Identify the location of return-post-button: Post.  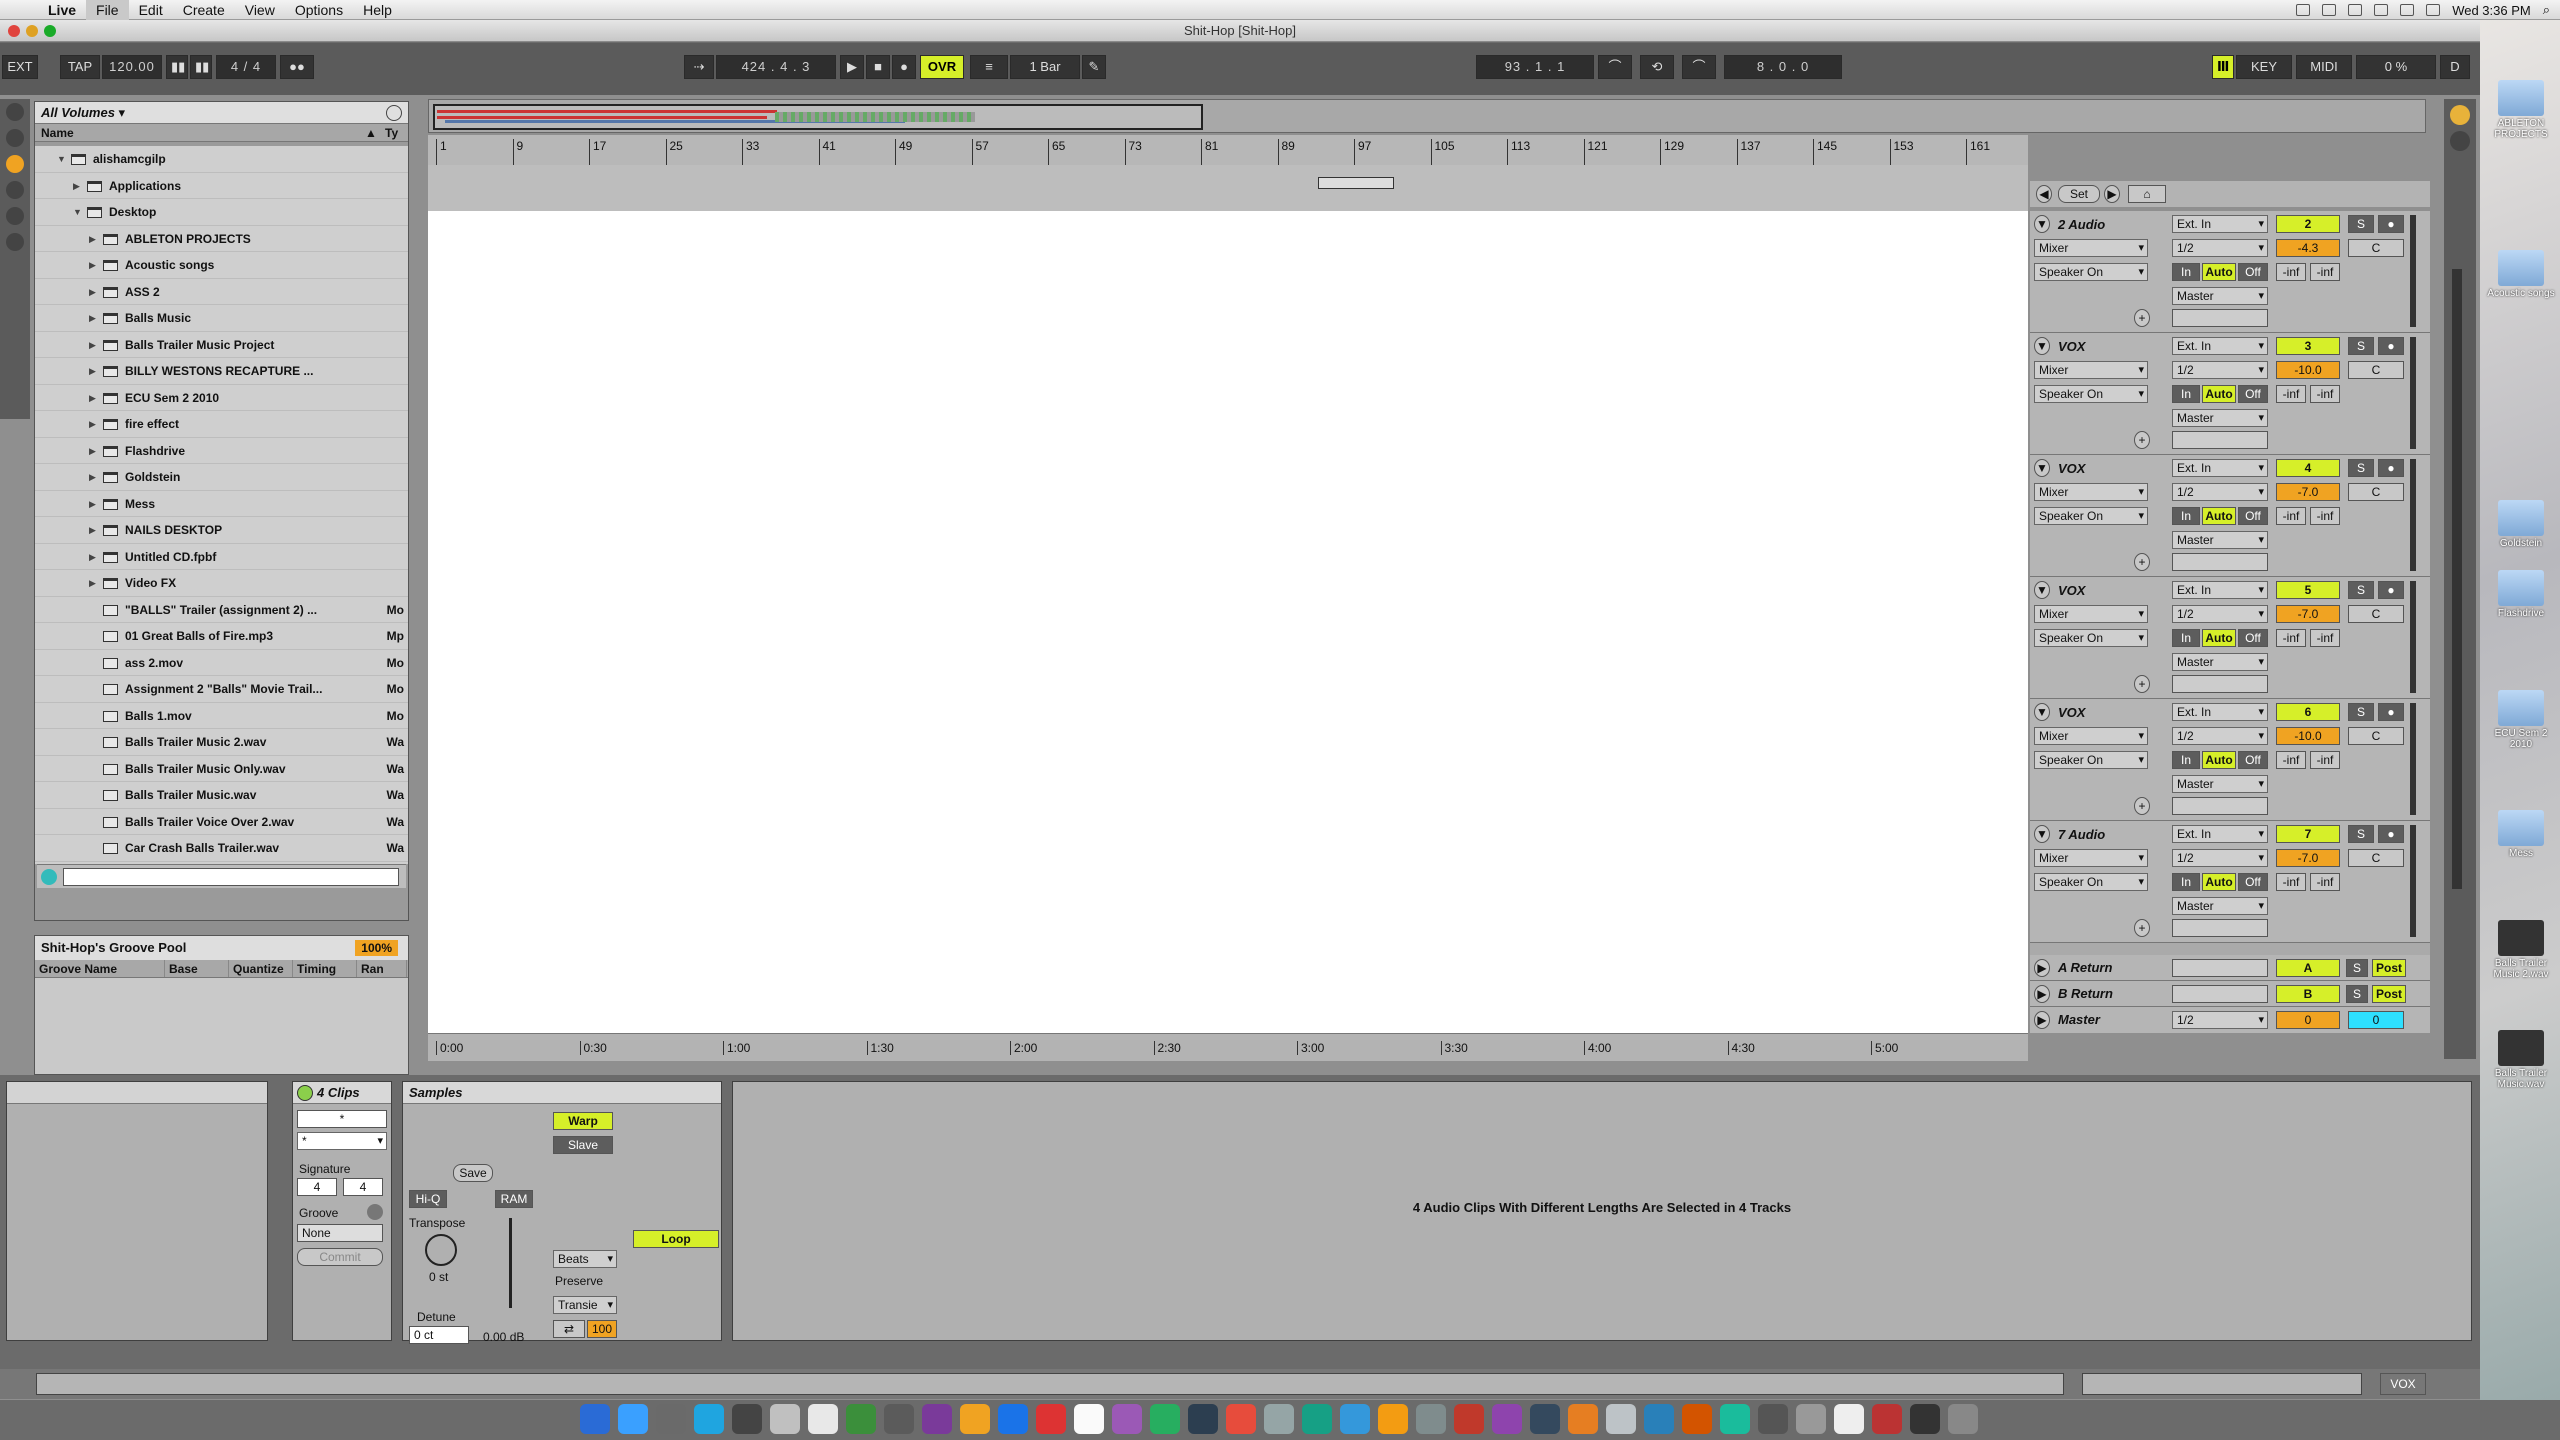
(2389, 994).